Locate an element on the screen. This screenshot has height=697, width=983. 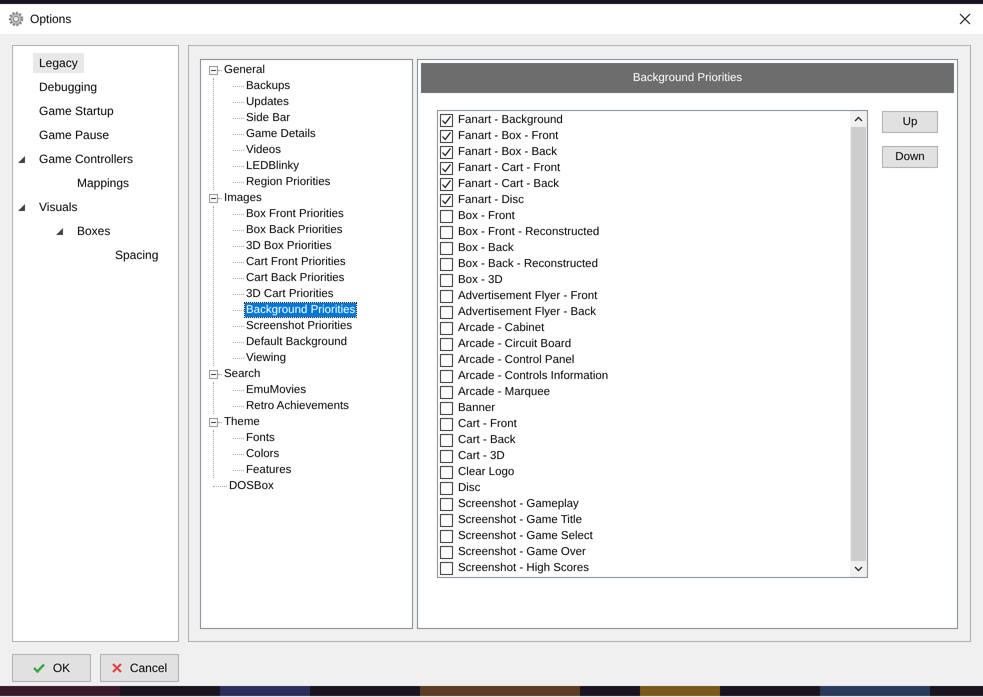
tree-item: Retro Achievements is located at coordinates (297, 406).